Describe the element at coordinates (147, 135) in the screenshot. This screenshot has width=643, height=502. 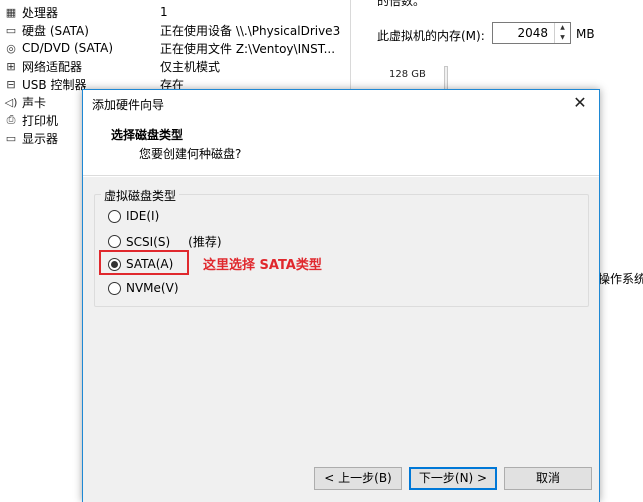
I see `header-title: 选择磁盘类型` at that location.